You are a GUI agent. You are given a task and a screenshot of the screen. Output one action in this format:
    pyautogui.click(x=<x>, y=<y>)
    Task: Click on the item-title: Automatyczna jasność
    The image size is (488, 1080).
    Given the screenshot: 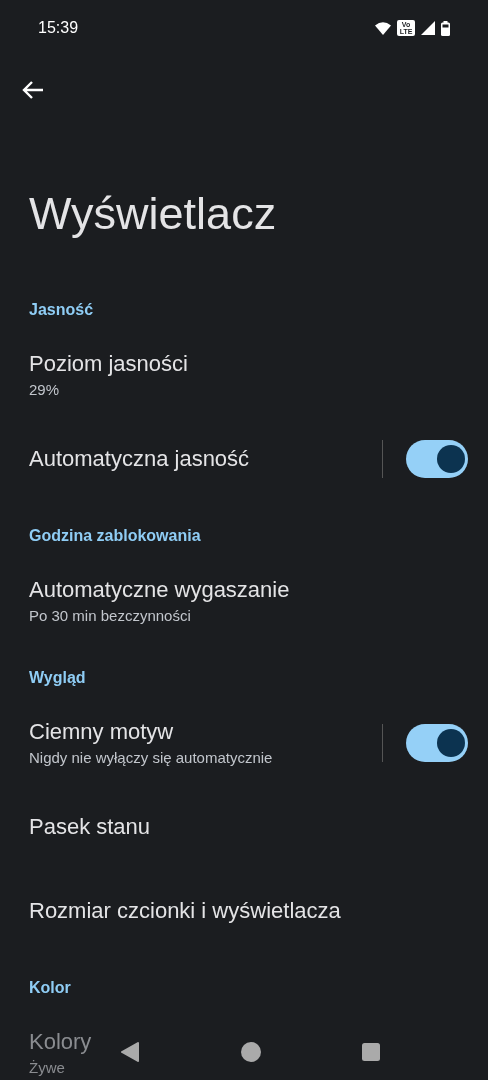 What is the action you would take?
    pyautogui.click(x=139, y=459)
    